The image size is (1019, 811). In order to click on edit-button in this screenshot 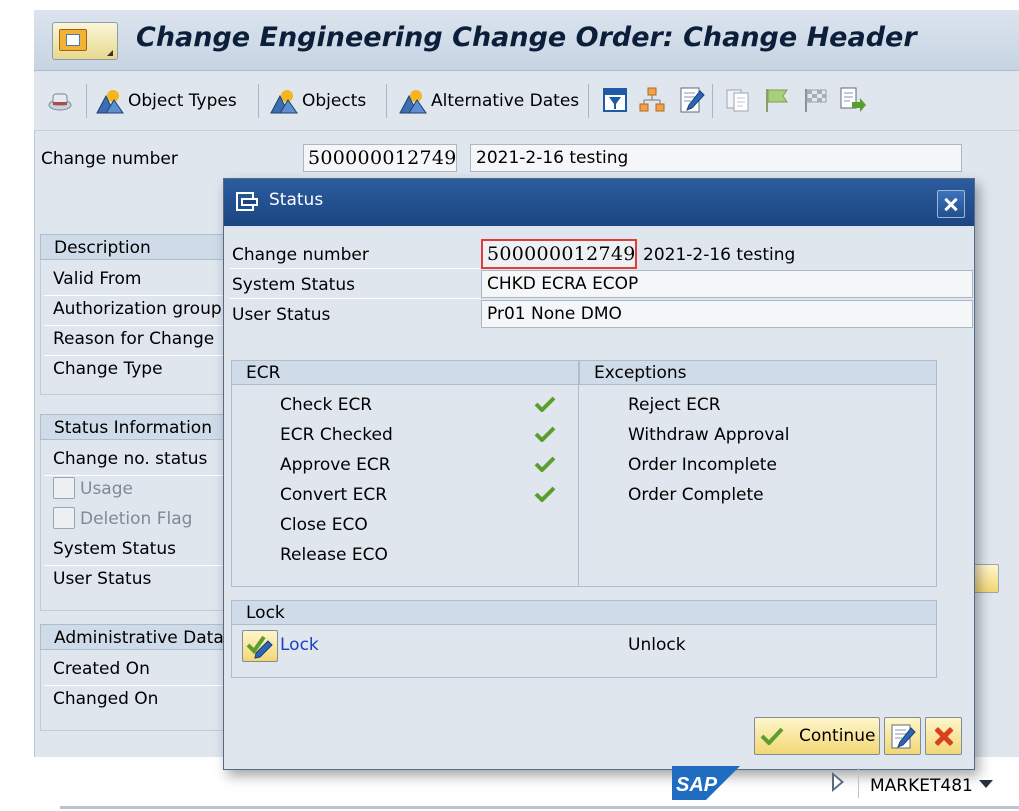, I will do `click(902, 736)`.